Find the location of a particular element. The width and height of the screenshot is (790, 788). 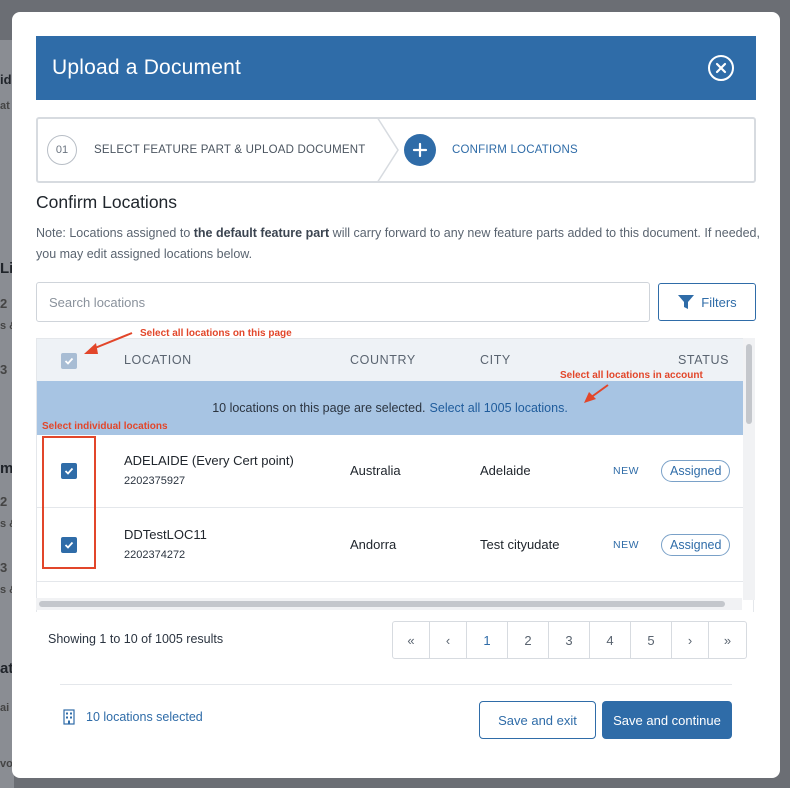

step-number: 01 is located at coordinates (62, 150).